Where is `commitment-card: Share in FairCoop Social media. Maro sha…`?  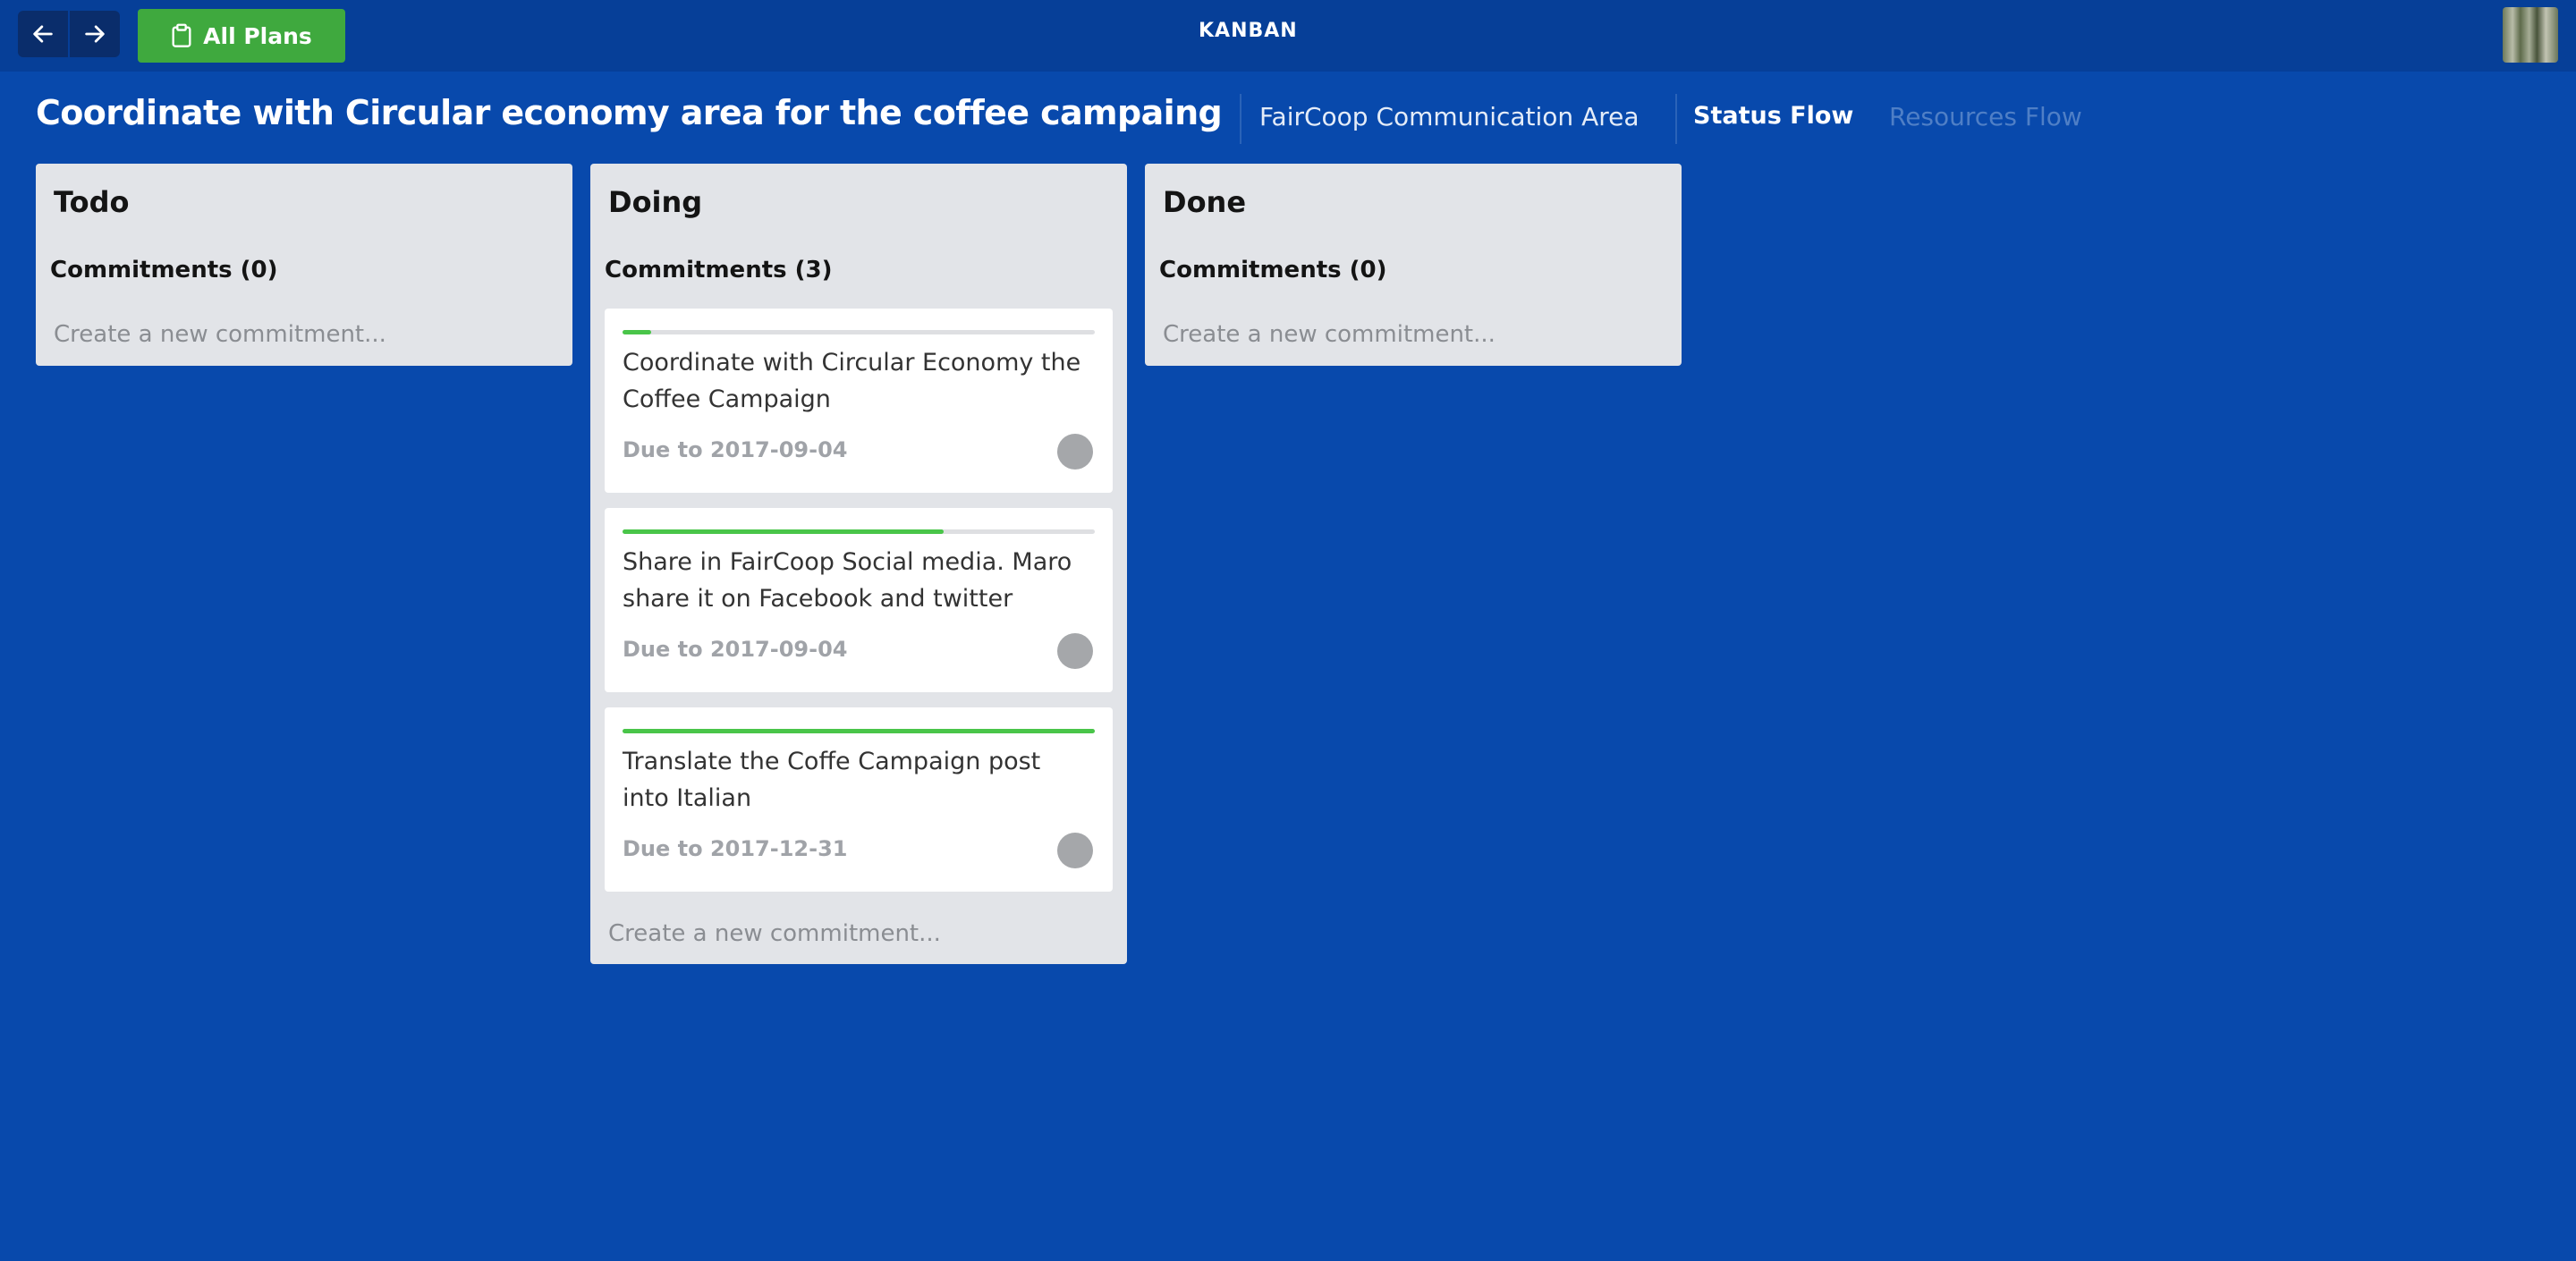
commitment-card: Share in FairCoop Social media. Maro sha… is located at coordinates (859, 600).